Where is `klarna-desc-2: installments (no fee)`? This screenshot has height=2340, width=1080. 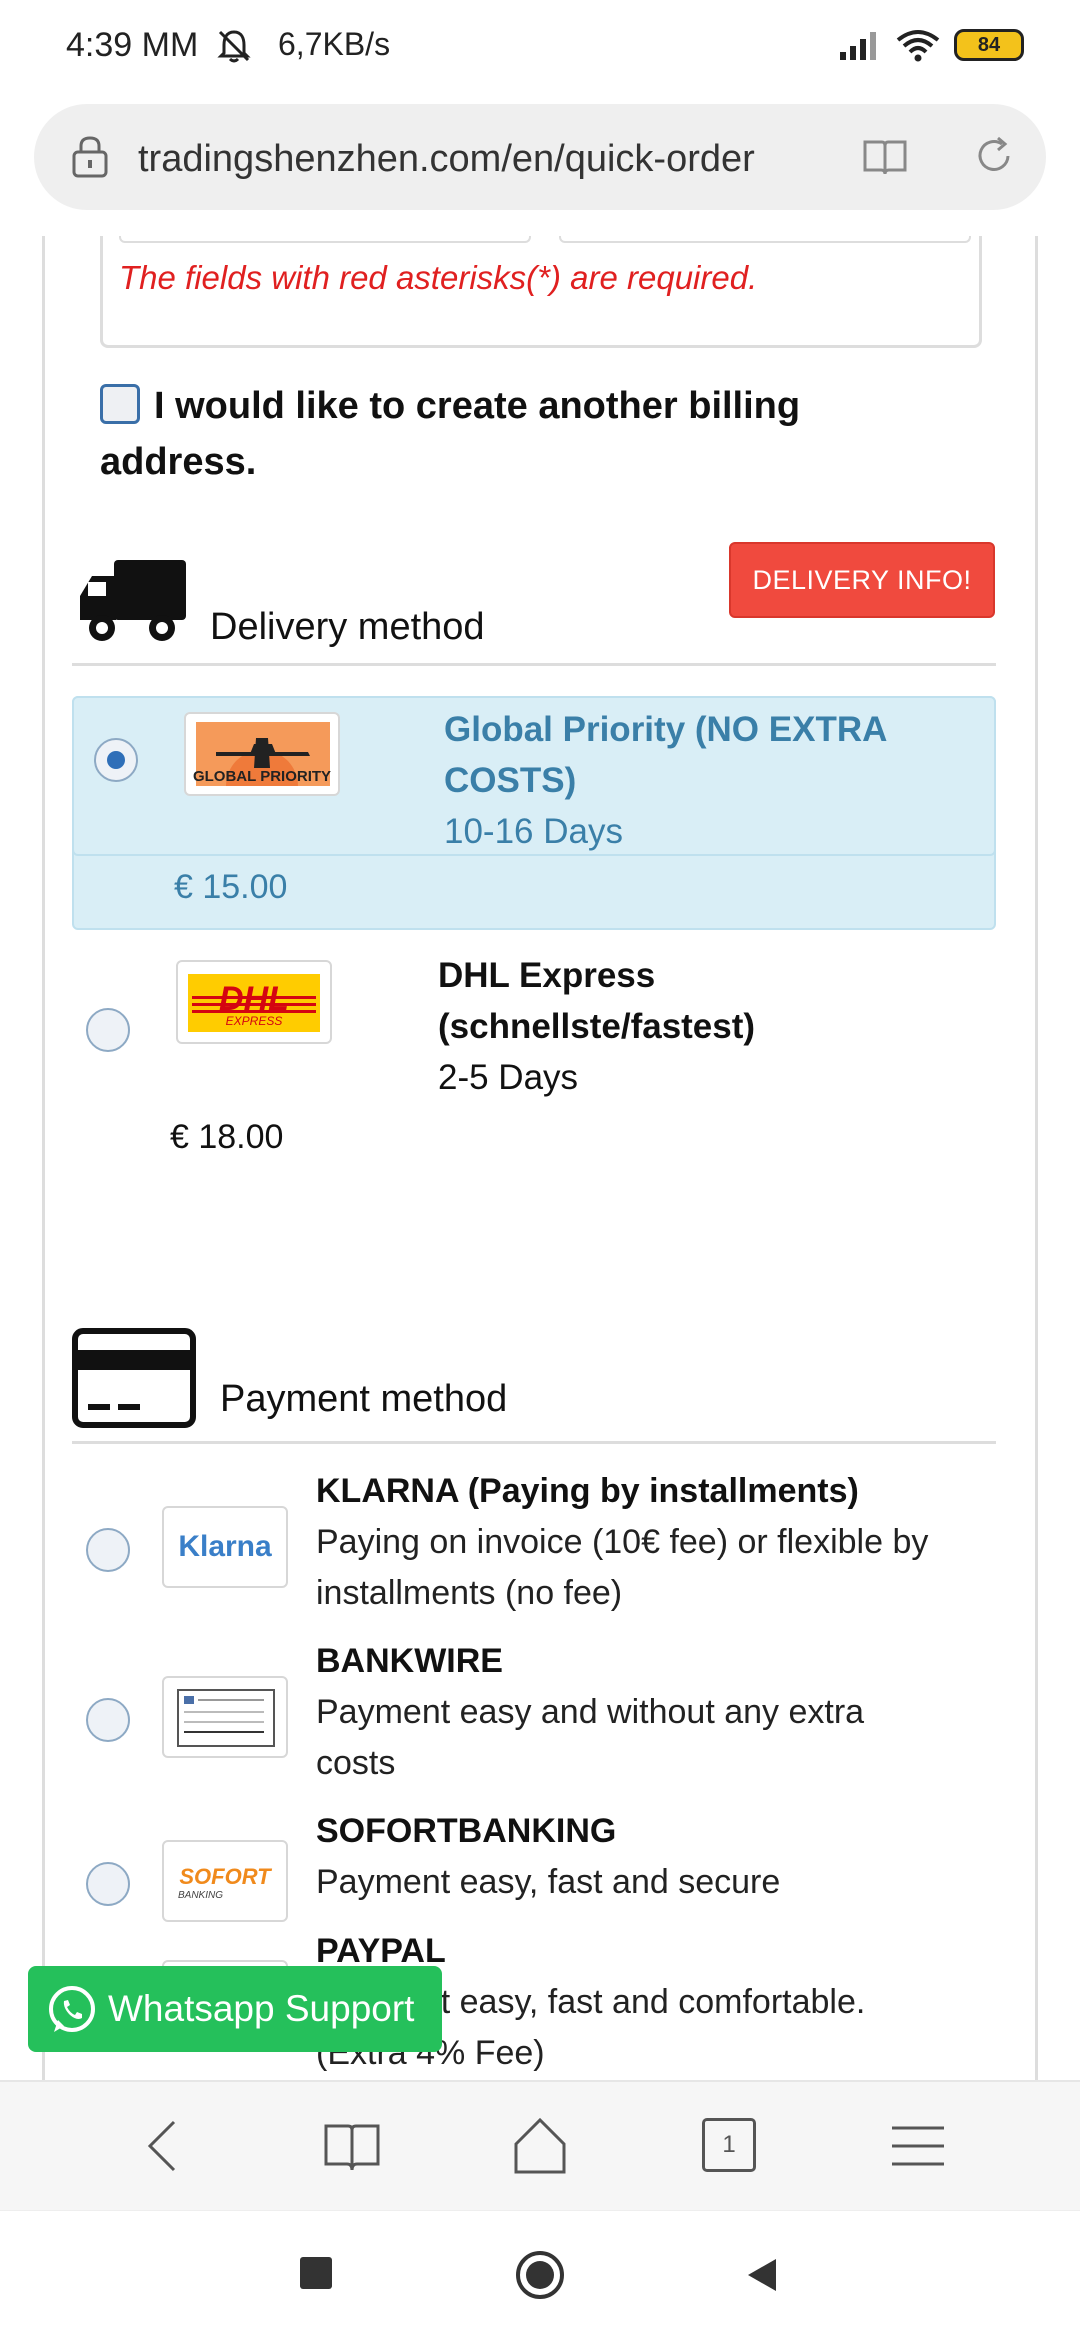 klarna-desc-2: installments (no fee) is located at coordinates (469, 1593).